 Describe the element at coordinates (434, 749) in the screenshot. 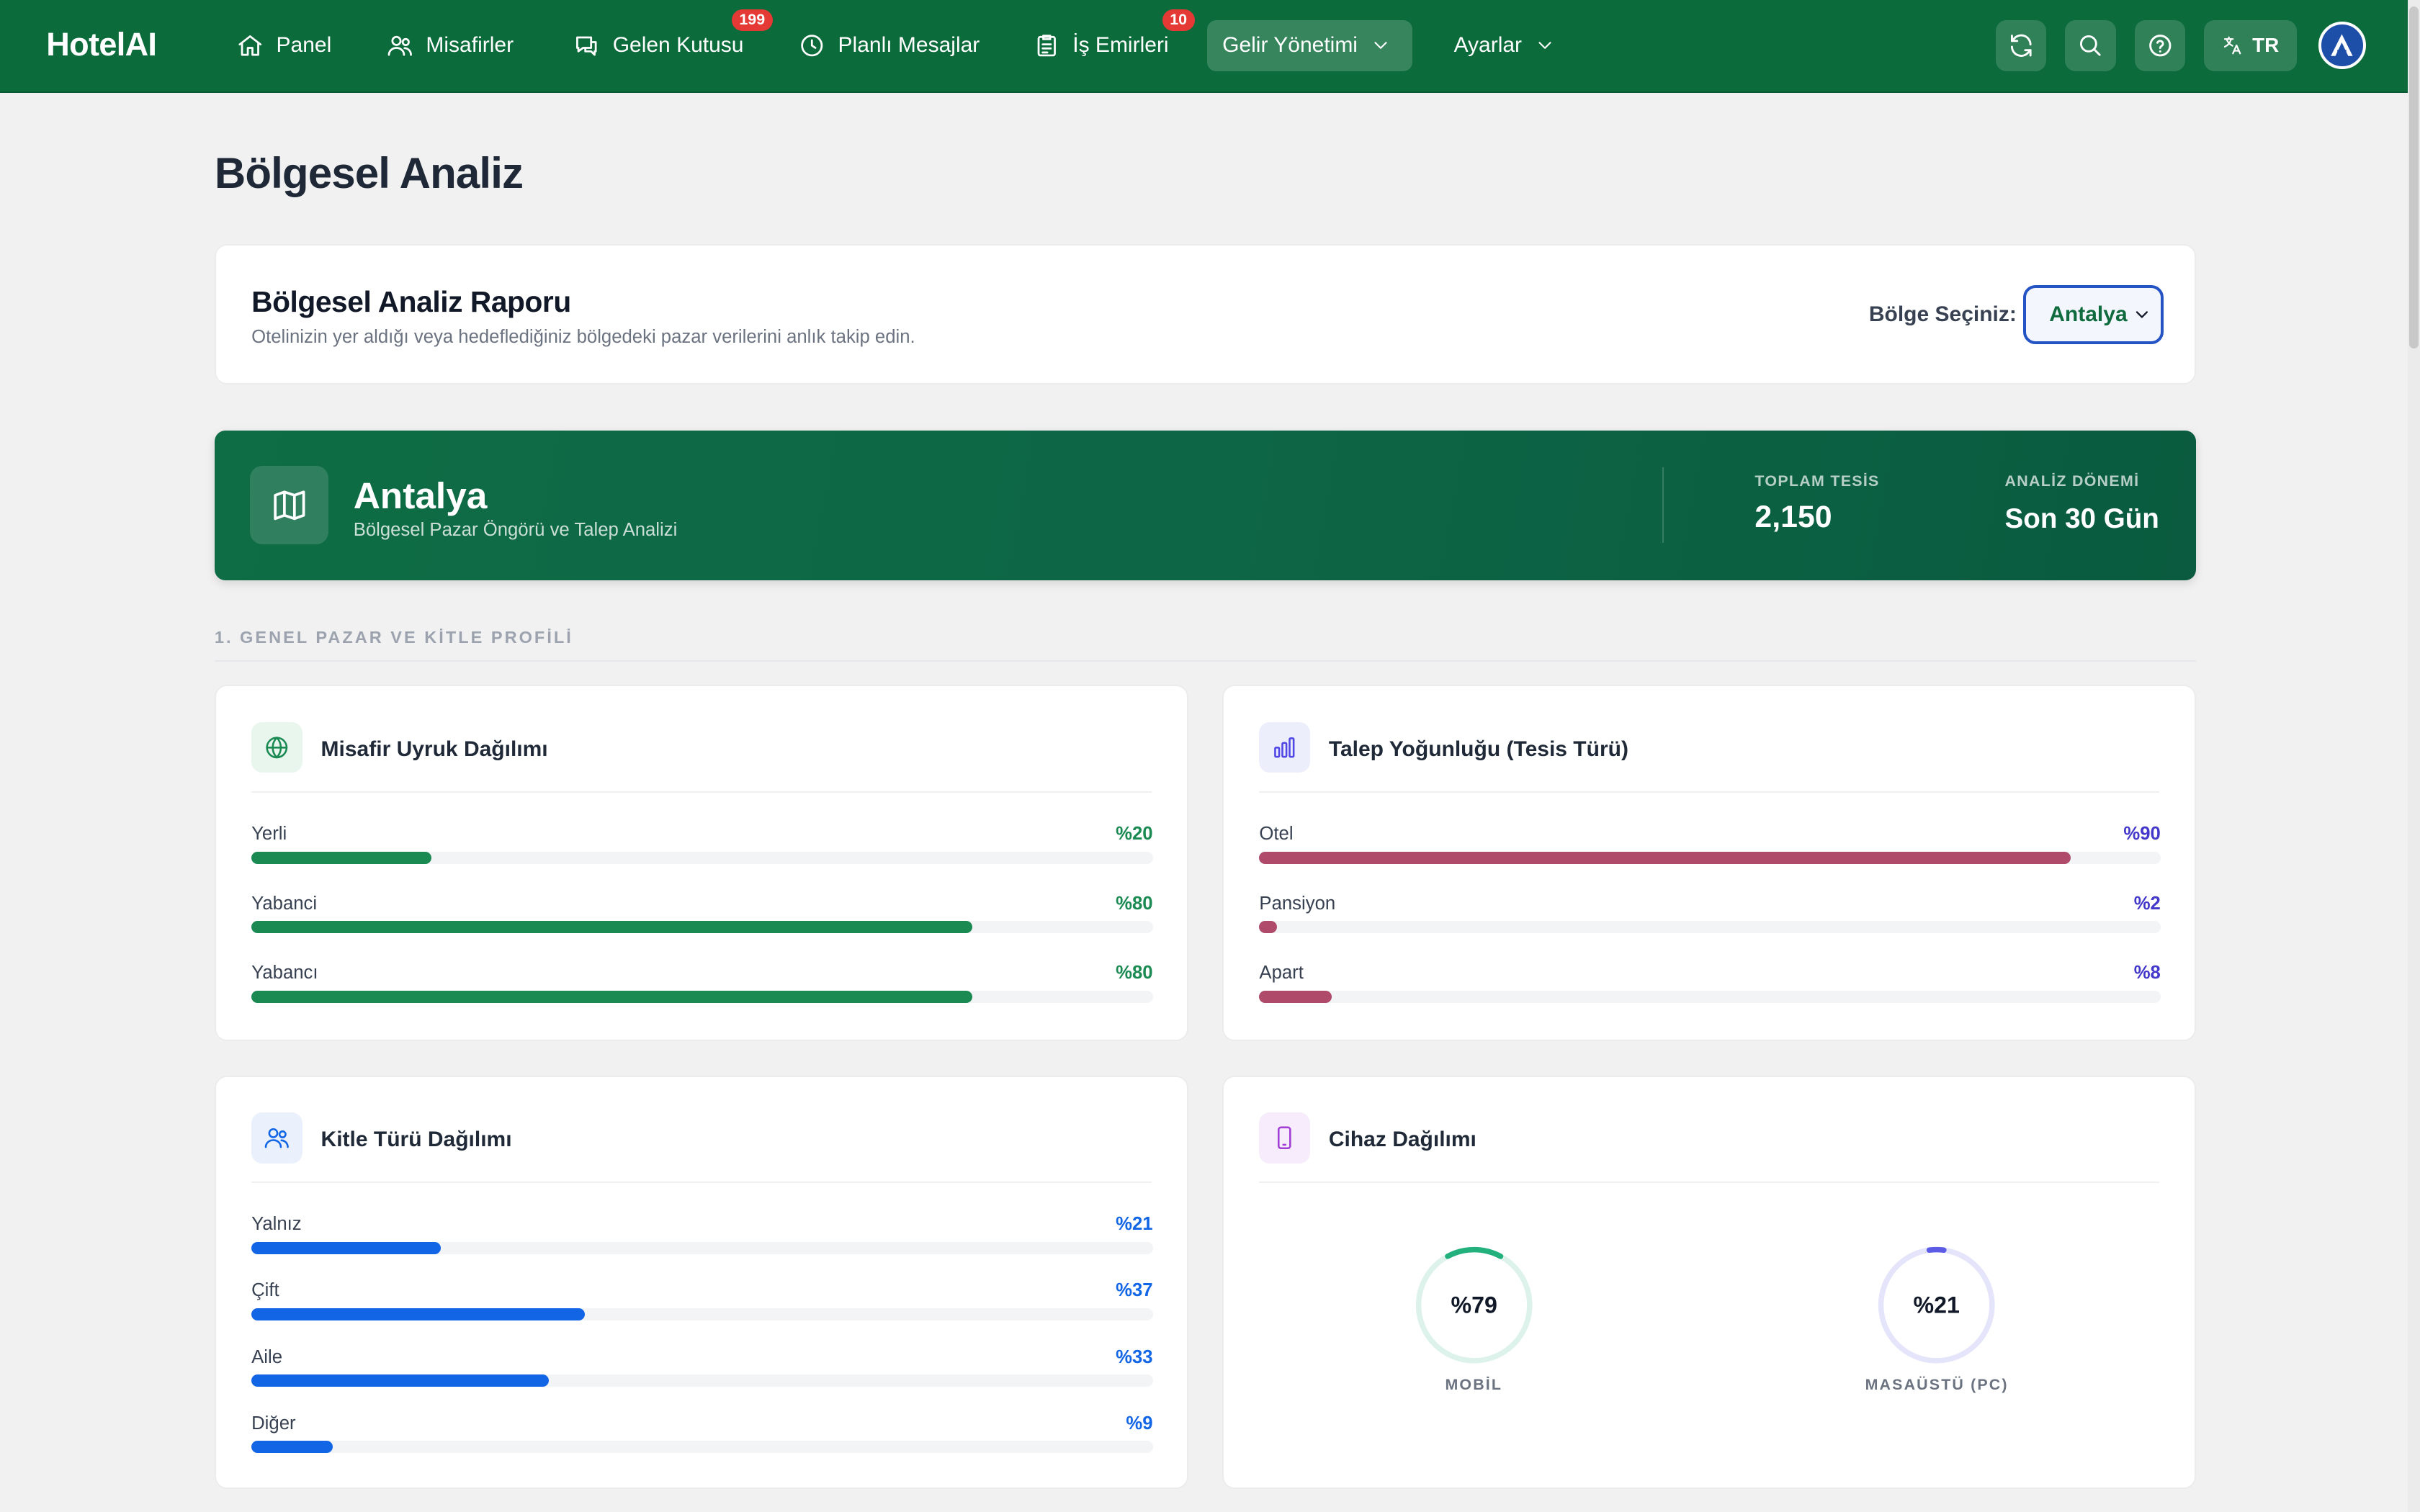

I see `panel-title: Misafir Uyruk Dağılımı` at that location.